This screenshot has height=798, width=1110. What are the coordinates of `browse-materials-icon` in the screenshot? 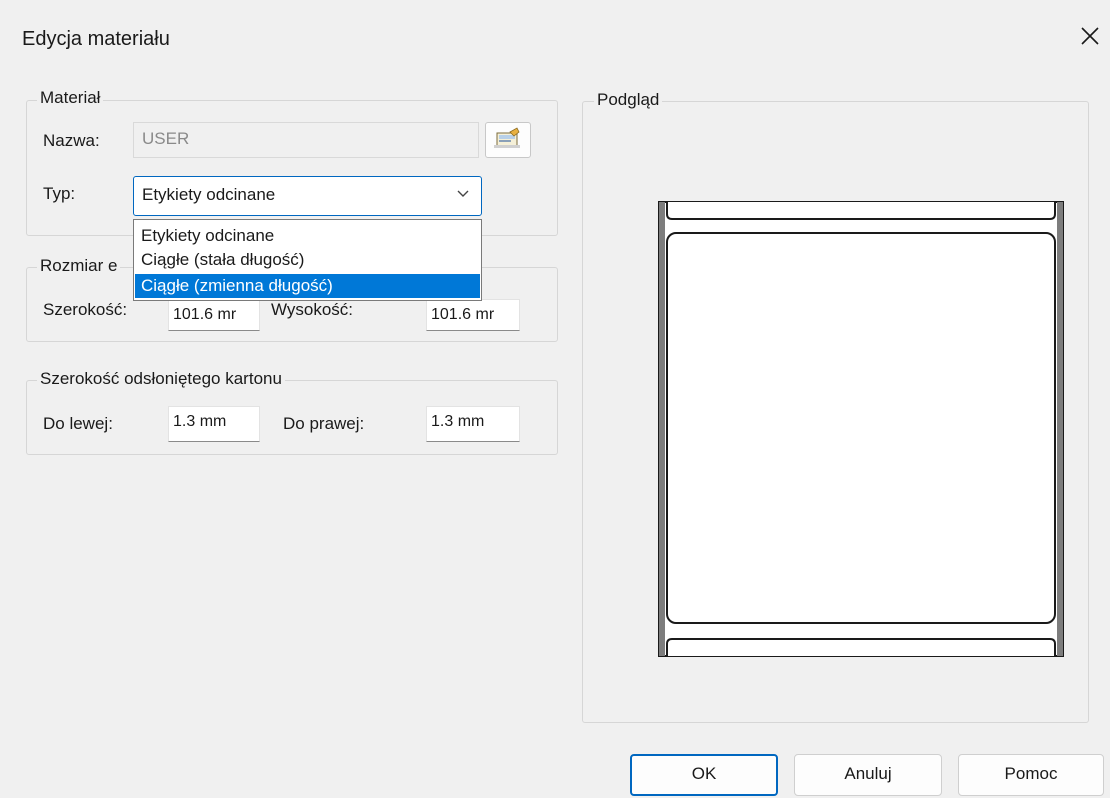 It's located at (507, 137).